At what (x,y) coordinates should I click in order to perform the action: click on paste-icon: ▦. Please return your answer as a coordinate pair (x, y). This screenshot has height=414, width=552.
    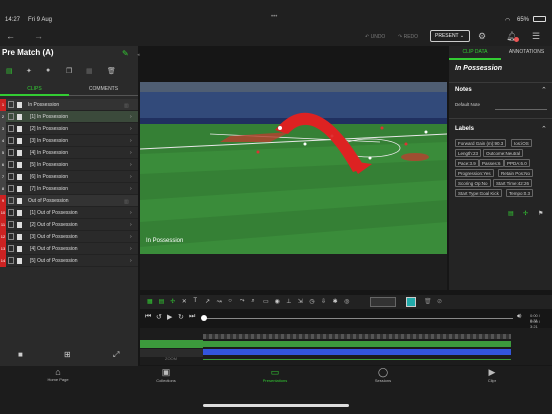
    Looking at the image, I should click on (89, 71).